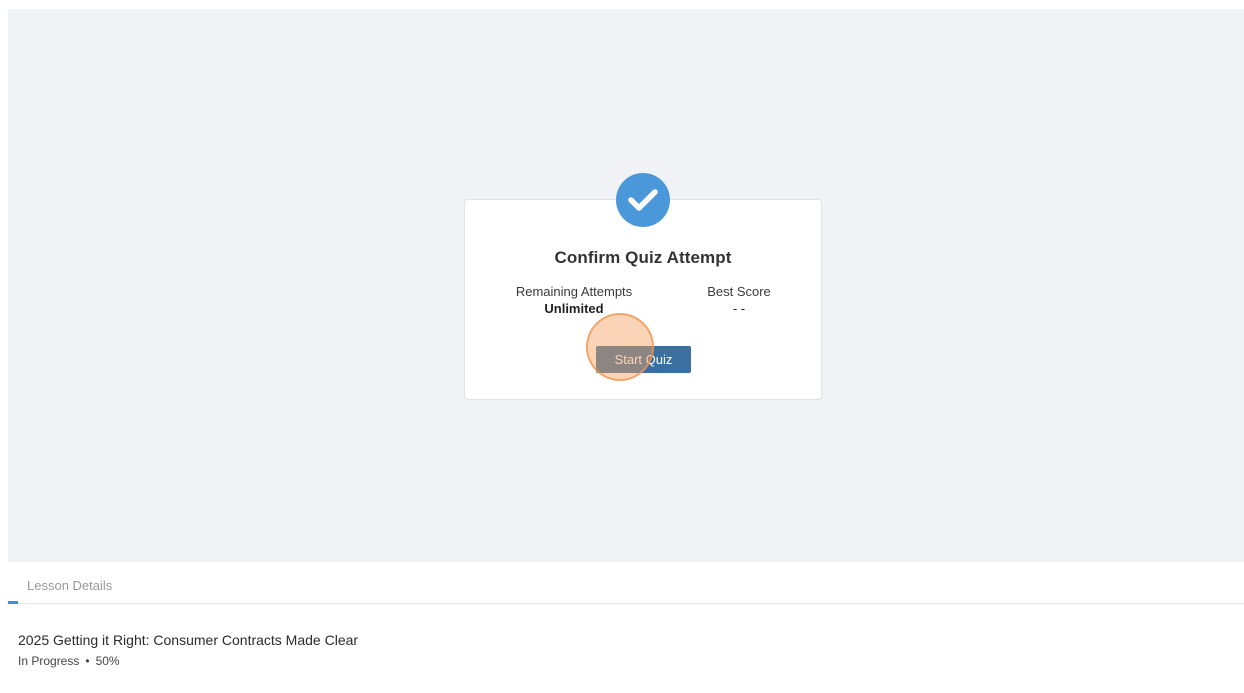 This screenshot has width=1244, height=693. What do you see at coordinates (622, 3) in the screenshot?
I see `top-strip` at bounding box center [622, 3].